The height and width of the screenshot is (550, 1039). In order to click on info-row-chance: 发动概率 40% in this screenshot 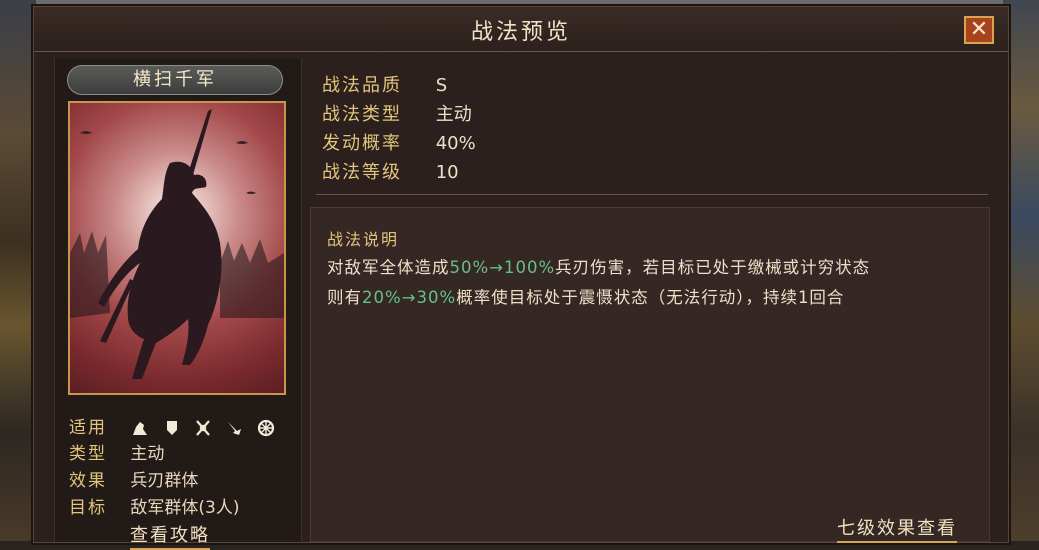, I will do `click(399, 142)`.